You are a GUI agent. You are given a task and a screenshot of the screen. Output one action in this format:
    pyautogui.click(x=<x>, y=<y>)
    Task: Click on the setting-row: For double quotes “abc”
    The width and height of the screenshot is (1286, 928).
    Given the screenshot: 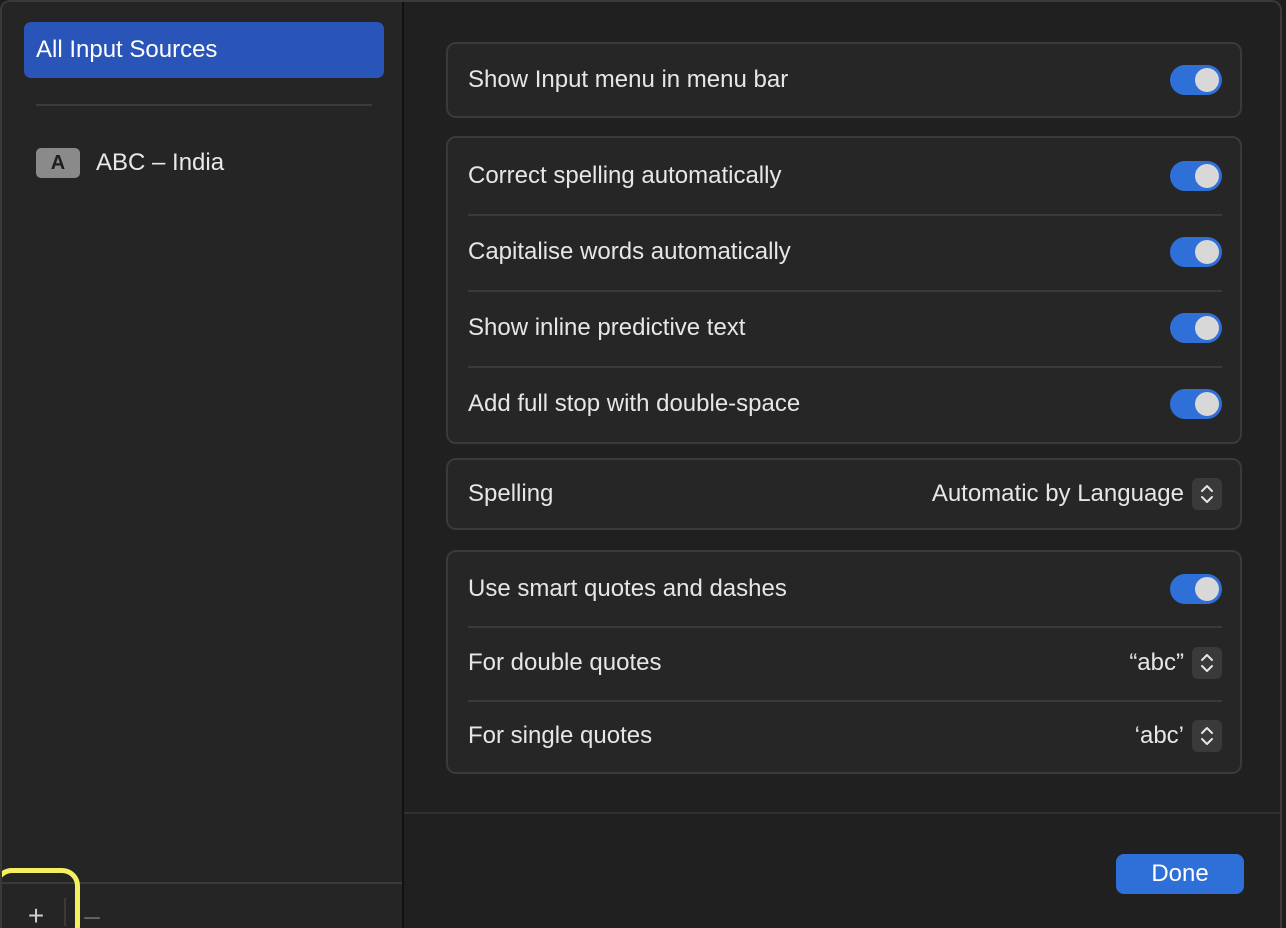 What is the action you would take?
    pyautogui.click(x=844, y=663)
    